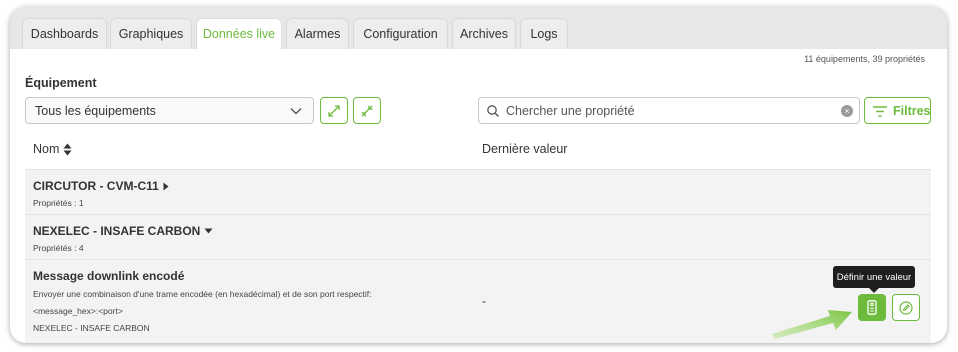 The height and width of the screenshot is (352, 958). What do you see at coordinates (78, 311) in the screenshot?
I see `property-format: <message_hex>:<port>` at bounding box center [78, 311].